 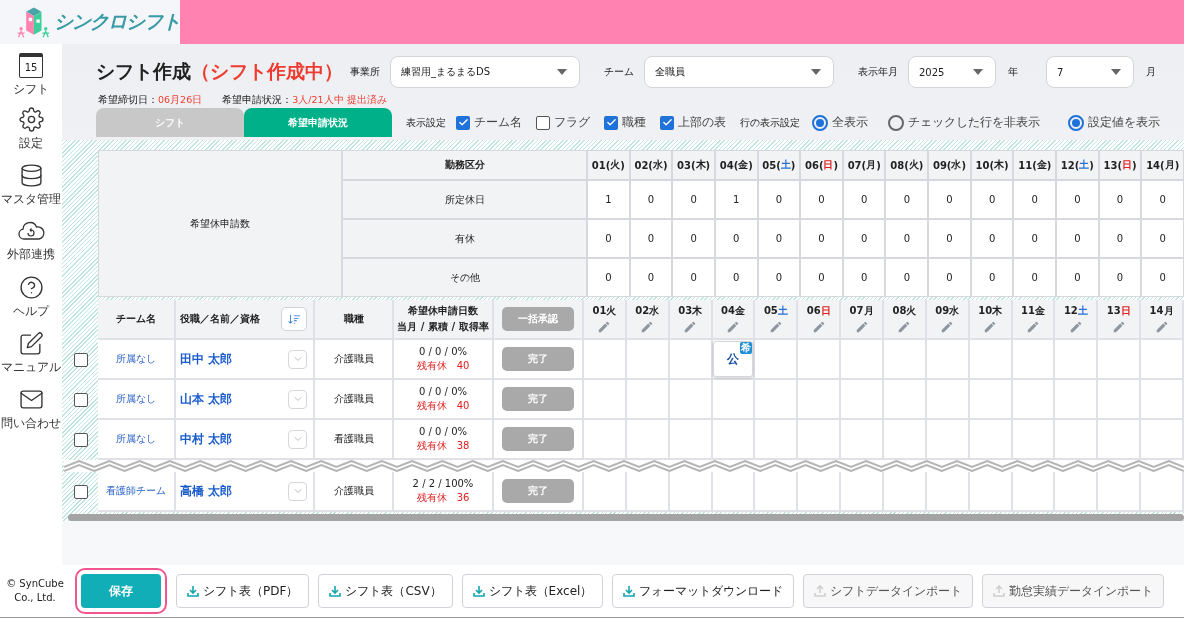 What do you see at coordinates (31, 89) in the screenshot?
I see `sidebar-item: シフト` at bounding box center [31, 89].